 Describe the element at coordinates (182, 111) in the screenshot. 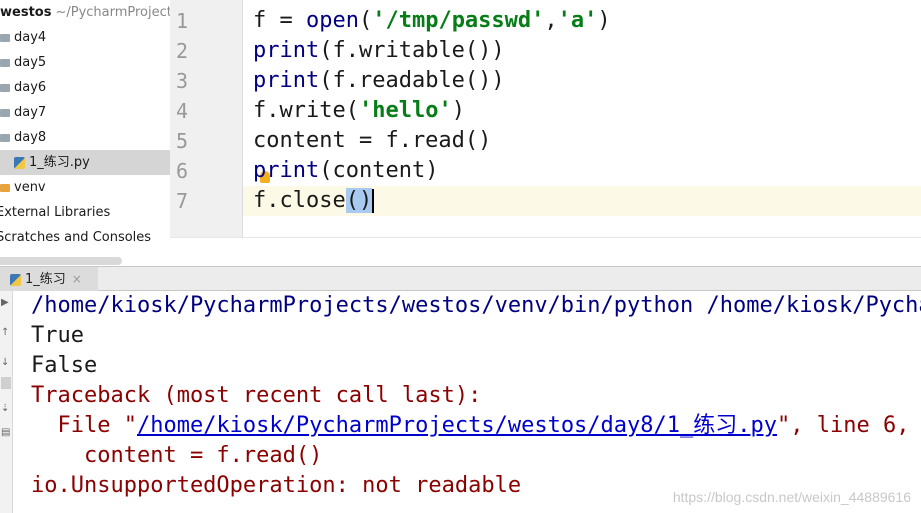

I see `line-number: 4` at that location.